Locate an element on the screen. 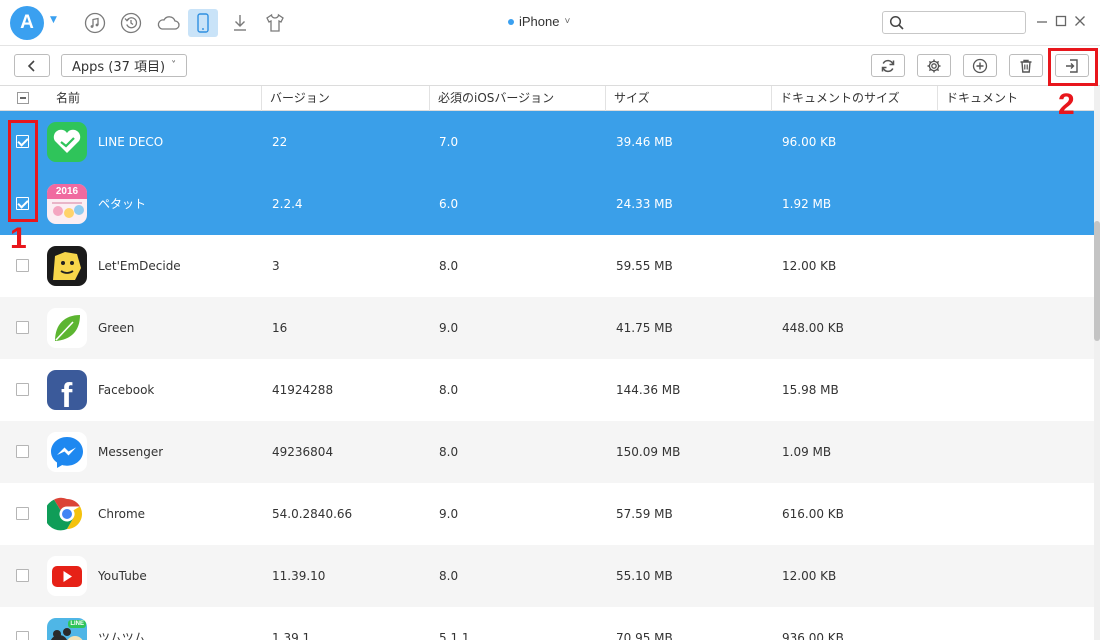 The width and height of the screenshot is (1100, 640). app-logo-icon: A is located at coordinates (27, 23).